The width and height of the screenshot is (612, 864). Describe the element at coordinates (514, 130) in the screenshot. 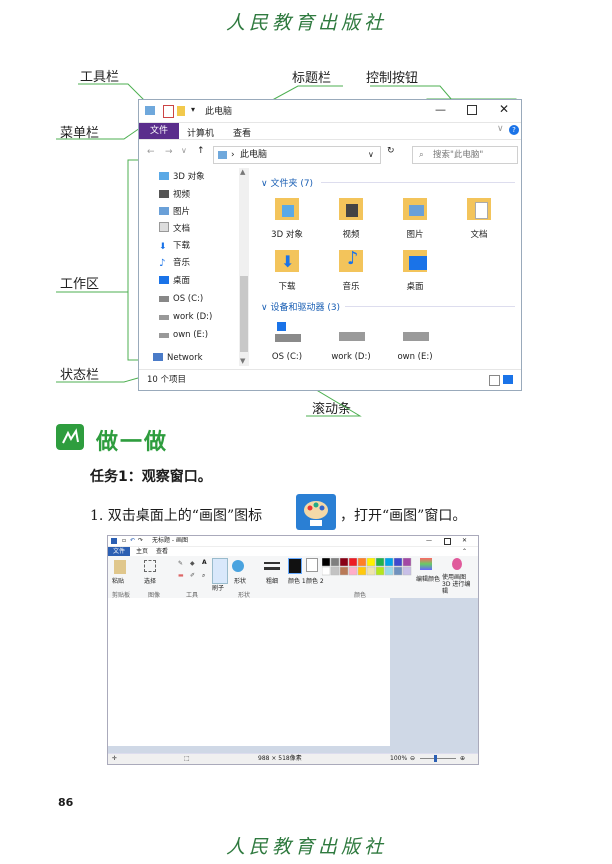

I see `help-icon: ?` at that location.